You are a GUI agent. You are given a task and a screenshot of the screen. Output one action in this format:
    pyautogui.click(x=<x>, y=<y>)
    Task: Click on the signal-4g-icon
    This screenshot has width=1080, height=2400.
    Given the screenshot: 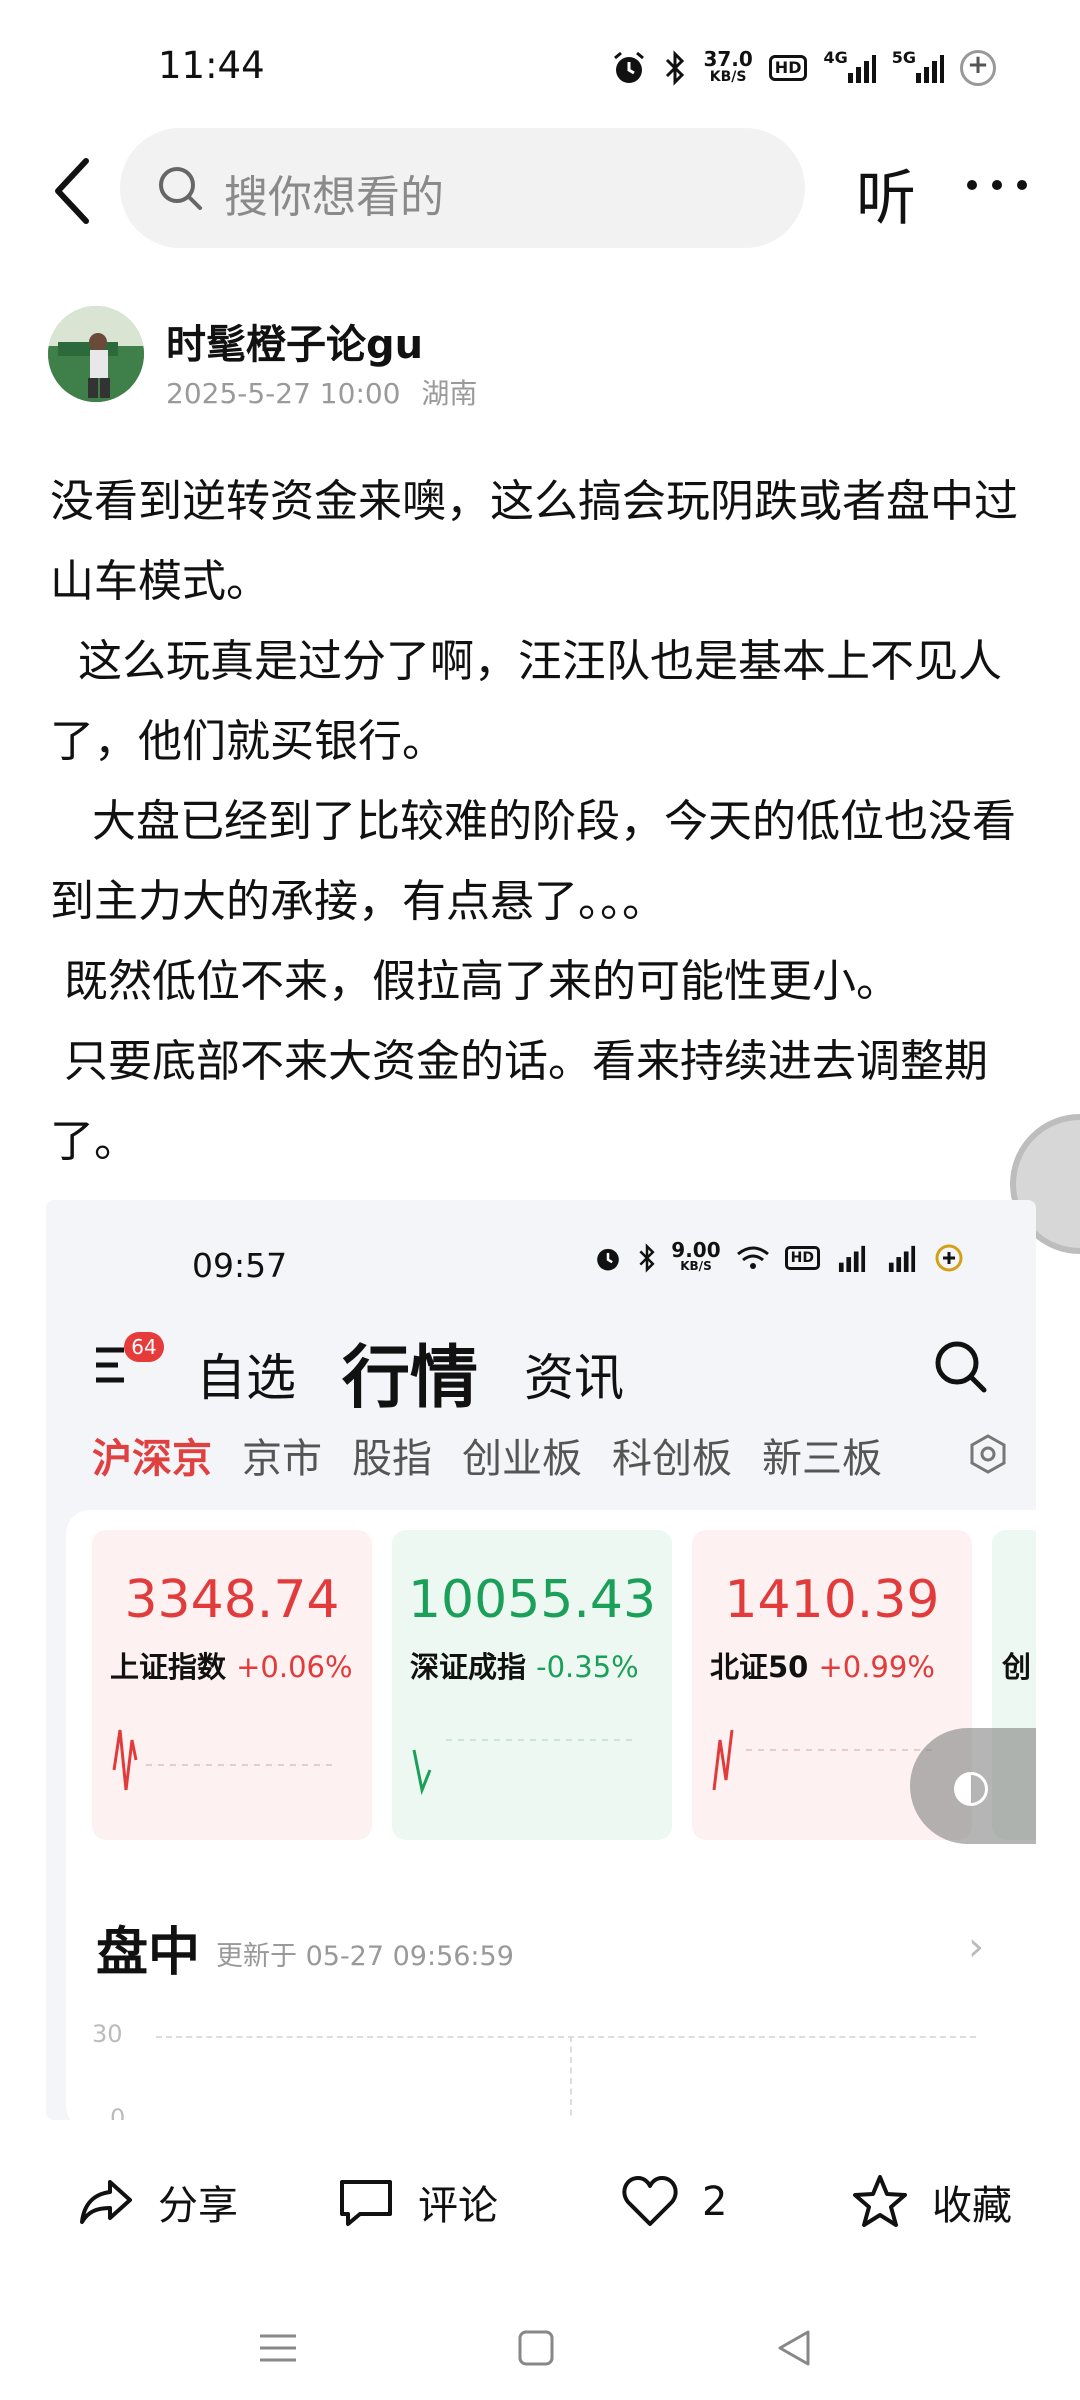 What is the action you would take?
    pyautogui.click(x=852, y=1258)
    